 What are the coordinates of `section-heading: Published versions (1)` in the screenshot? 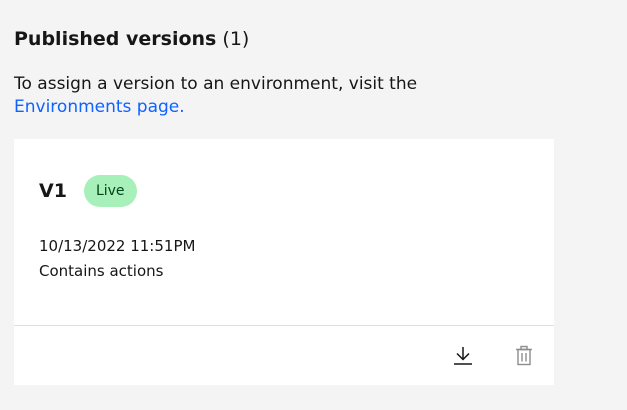 It's located at (131, 39).